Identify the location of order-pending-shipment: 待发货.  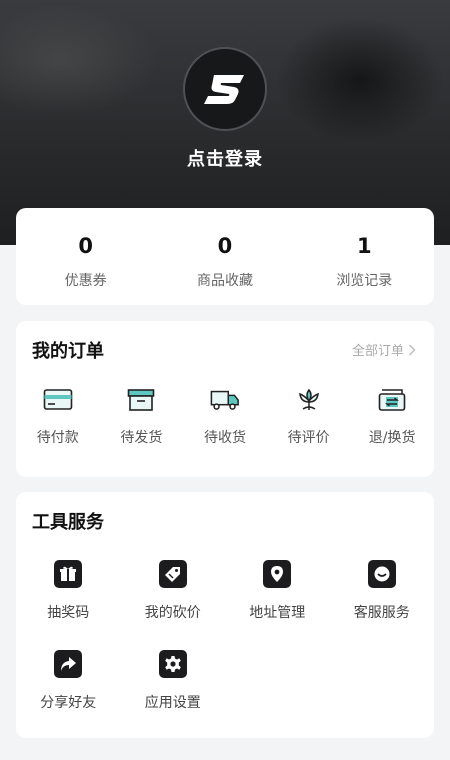
(142, 417).